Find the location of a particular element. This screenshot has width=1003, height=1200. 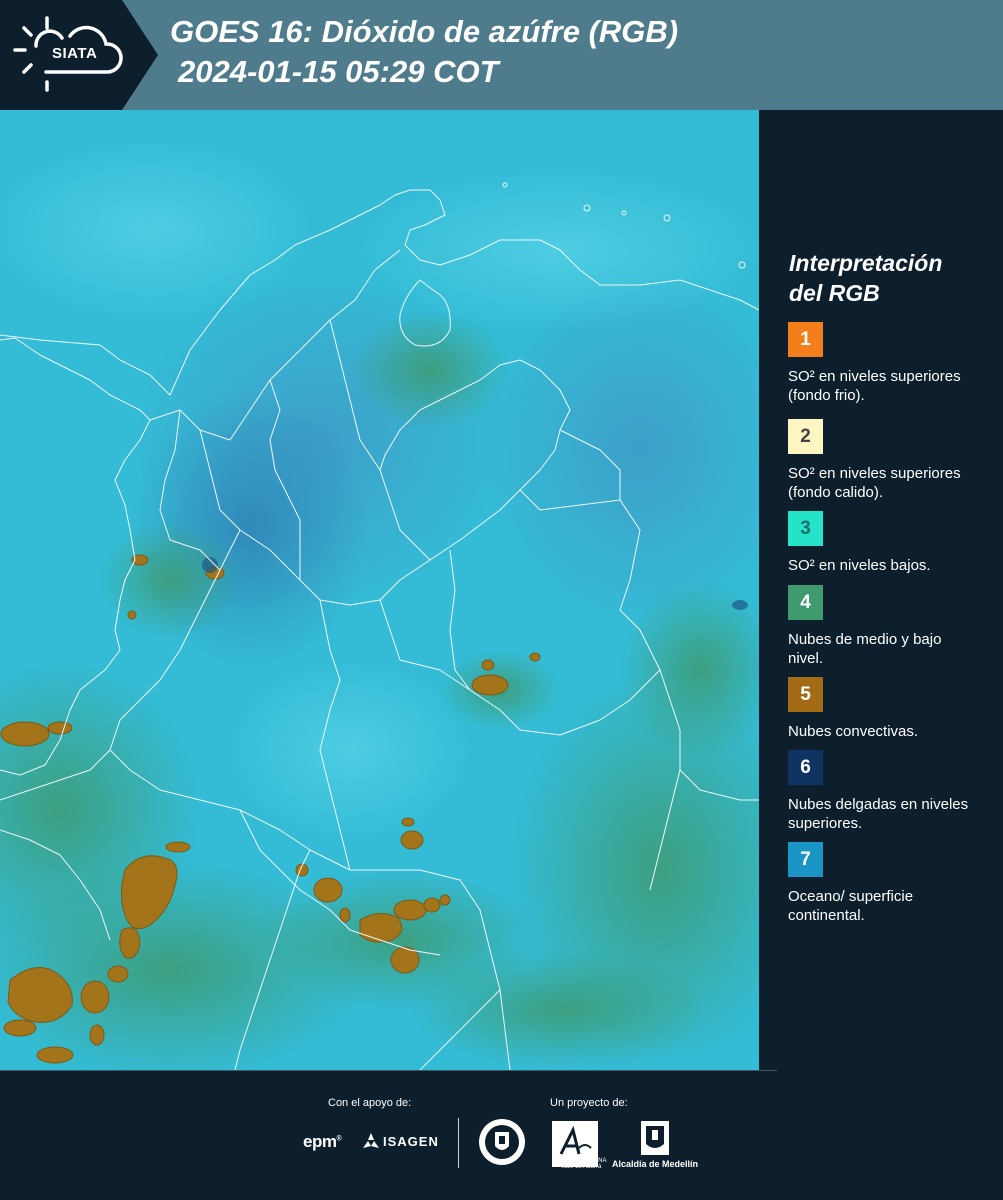

legend-number-5: 5 is located at coordinates (805, 694).